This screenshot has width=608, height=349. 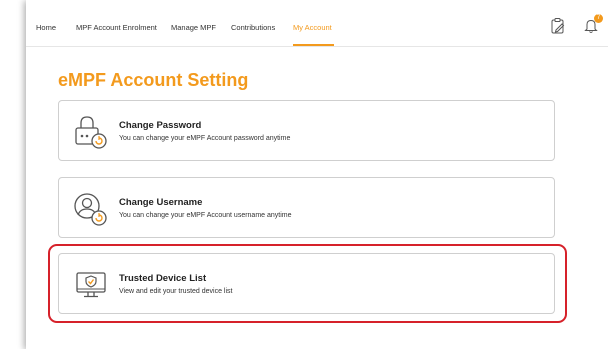 What do you see at coordinates (312, 27) in the screenshot?
I see `nav-item-my-account: My Account` at bounding box center [312, 27].